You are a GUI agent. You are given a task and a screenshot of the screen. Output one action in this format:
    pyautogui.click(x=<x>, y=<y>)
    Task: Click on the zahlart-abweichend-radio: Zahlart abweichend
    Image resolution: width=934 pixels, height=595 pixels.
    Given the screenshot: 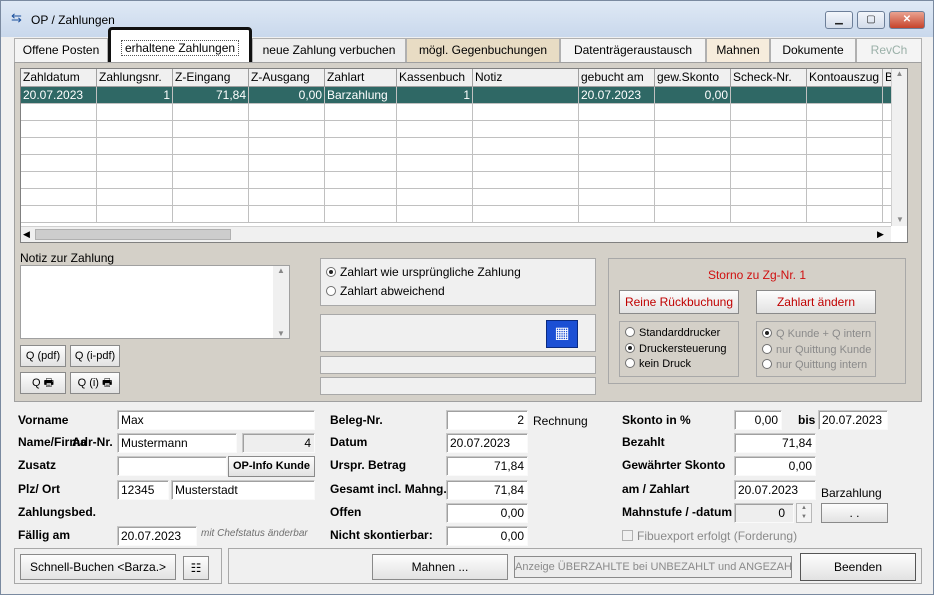 What is the action you would take?
    pyautogui.click(x=385, y=291)
    